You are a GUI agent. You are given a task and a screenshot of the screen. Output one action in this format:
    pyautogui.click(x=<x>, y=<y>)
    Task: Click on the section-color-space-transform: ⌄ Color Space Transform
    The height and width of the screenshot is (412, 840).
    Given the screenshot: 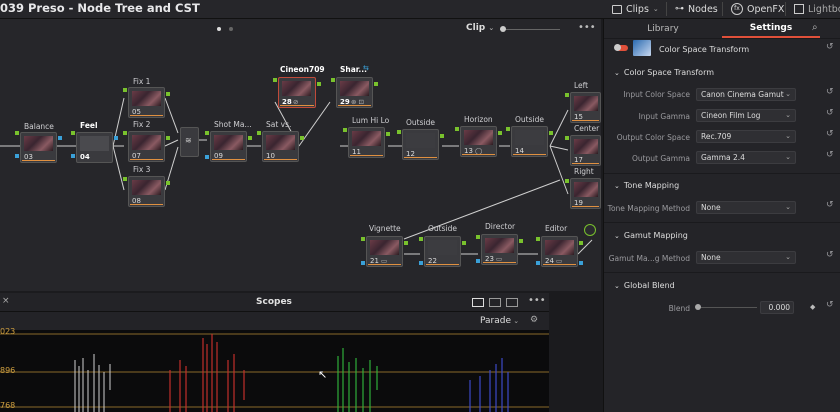 What is the action you would take?
    pyautogui.click(x=664, y=72)
    